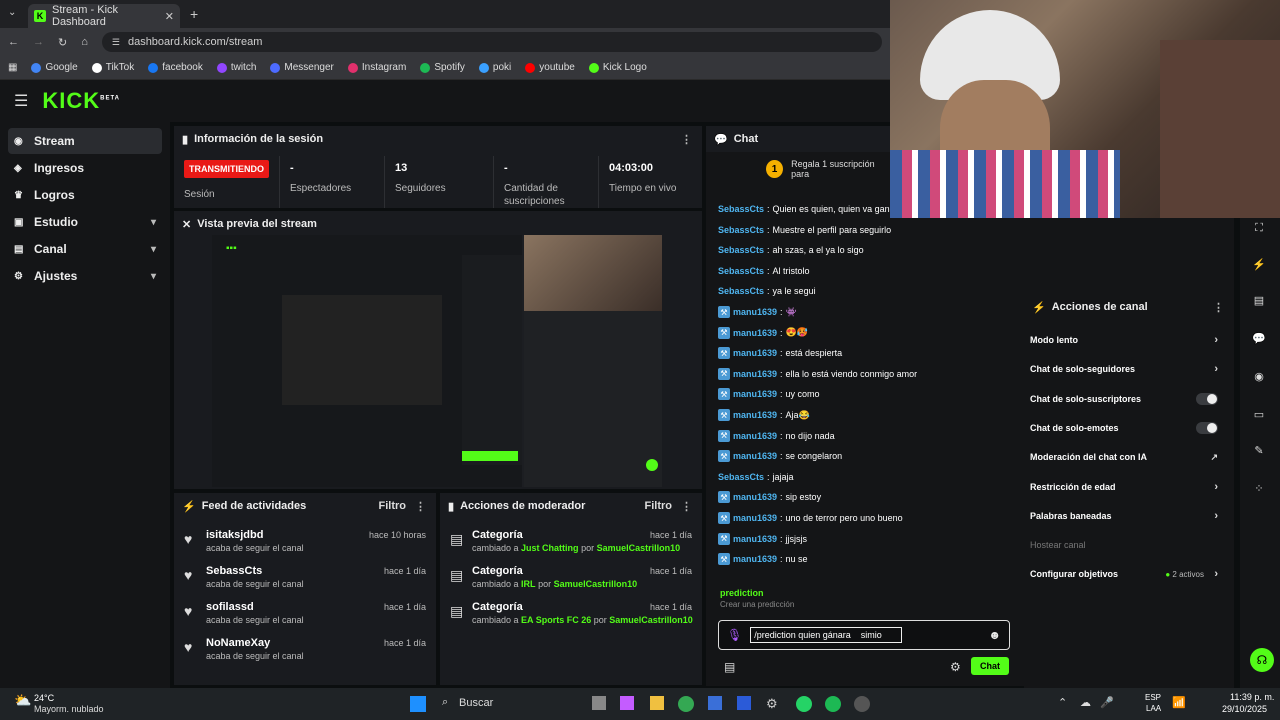 The height and width of the screenshot is (720, 1280). Describe the element at coordinates (1085, 702) in the screenshot. I see `tray-app-icon: ☁` at that location.